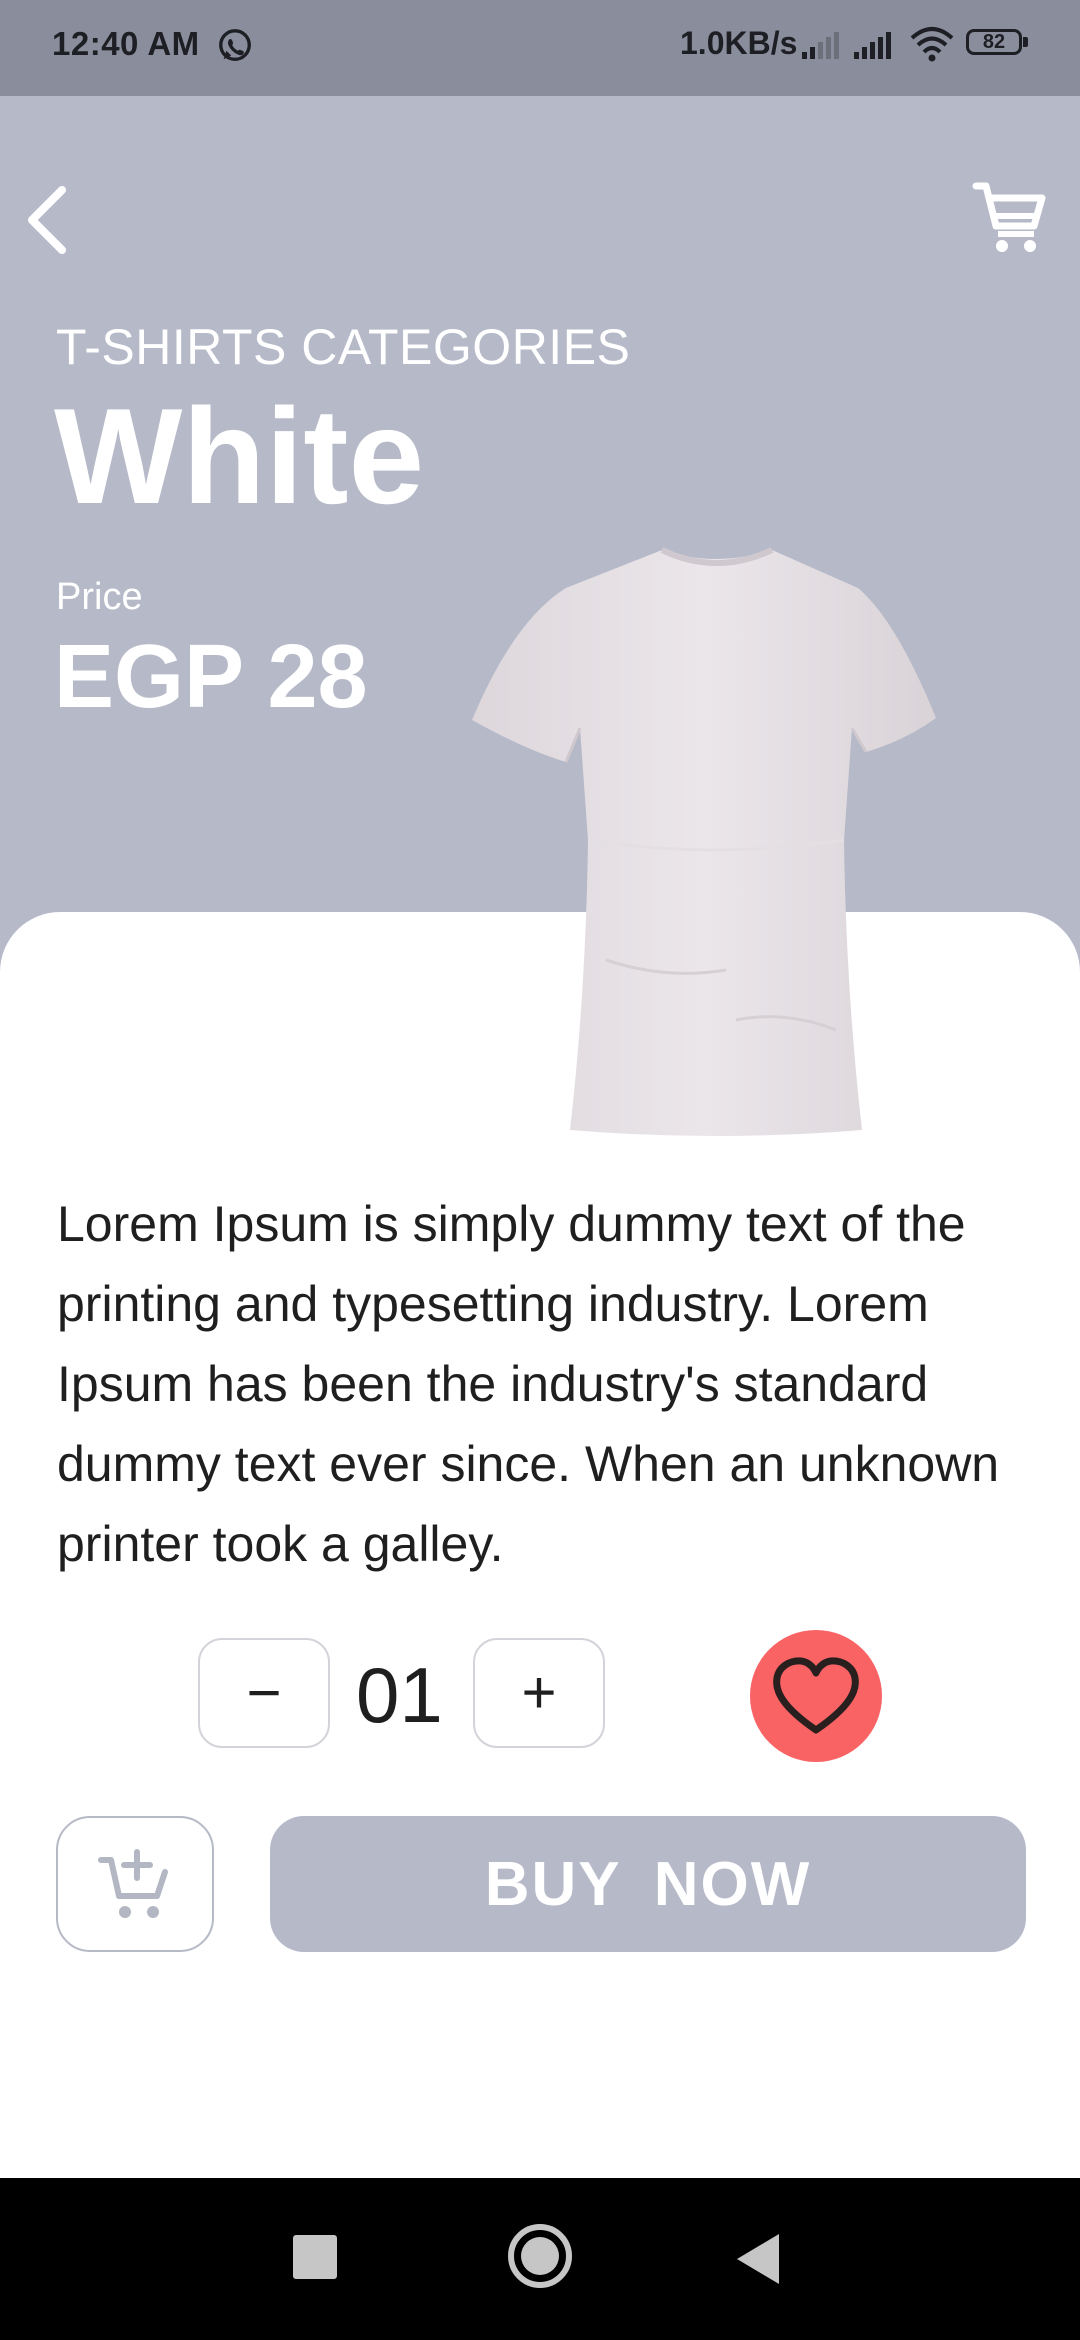  What do you see at coordinates (758, 2259) in the screenshot?
I see `back-icon` at bounding box center [758, 2259].